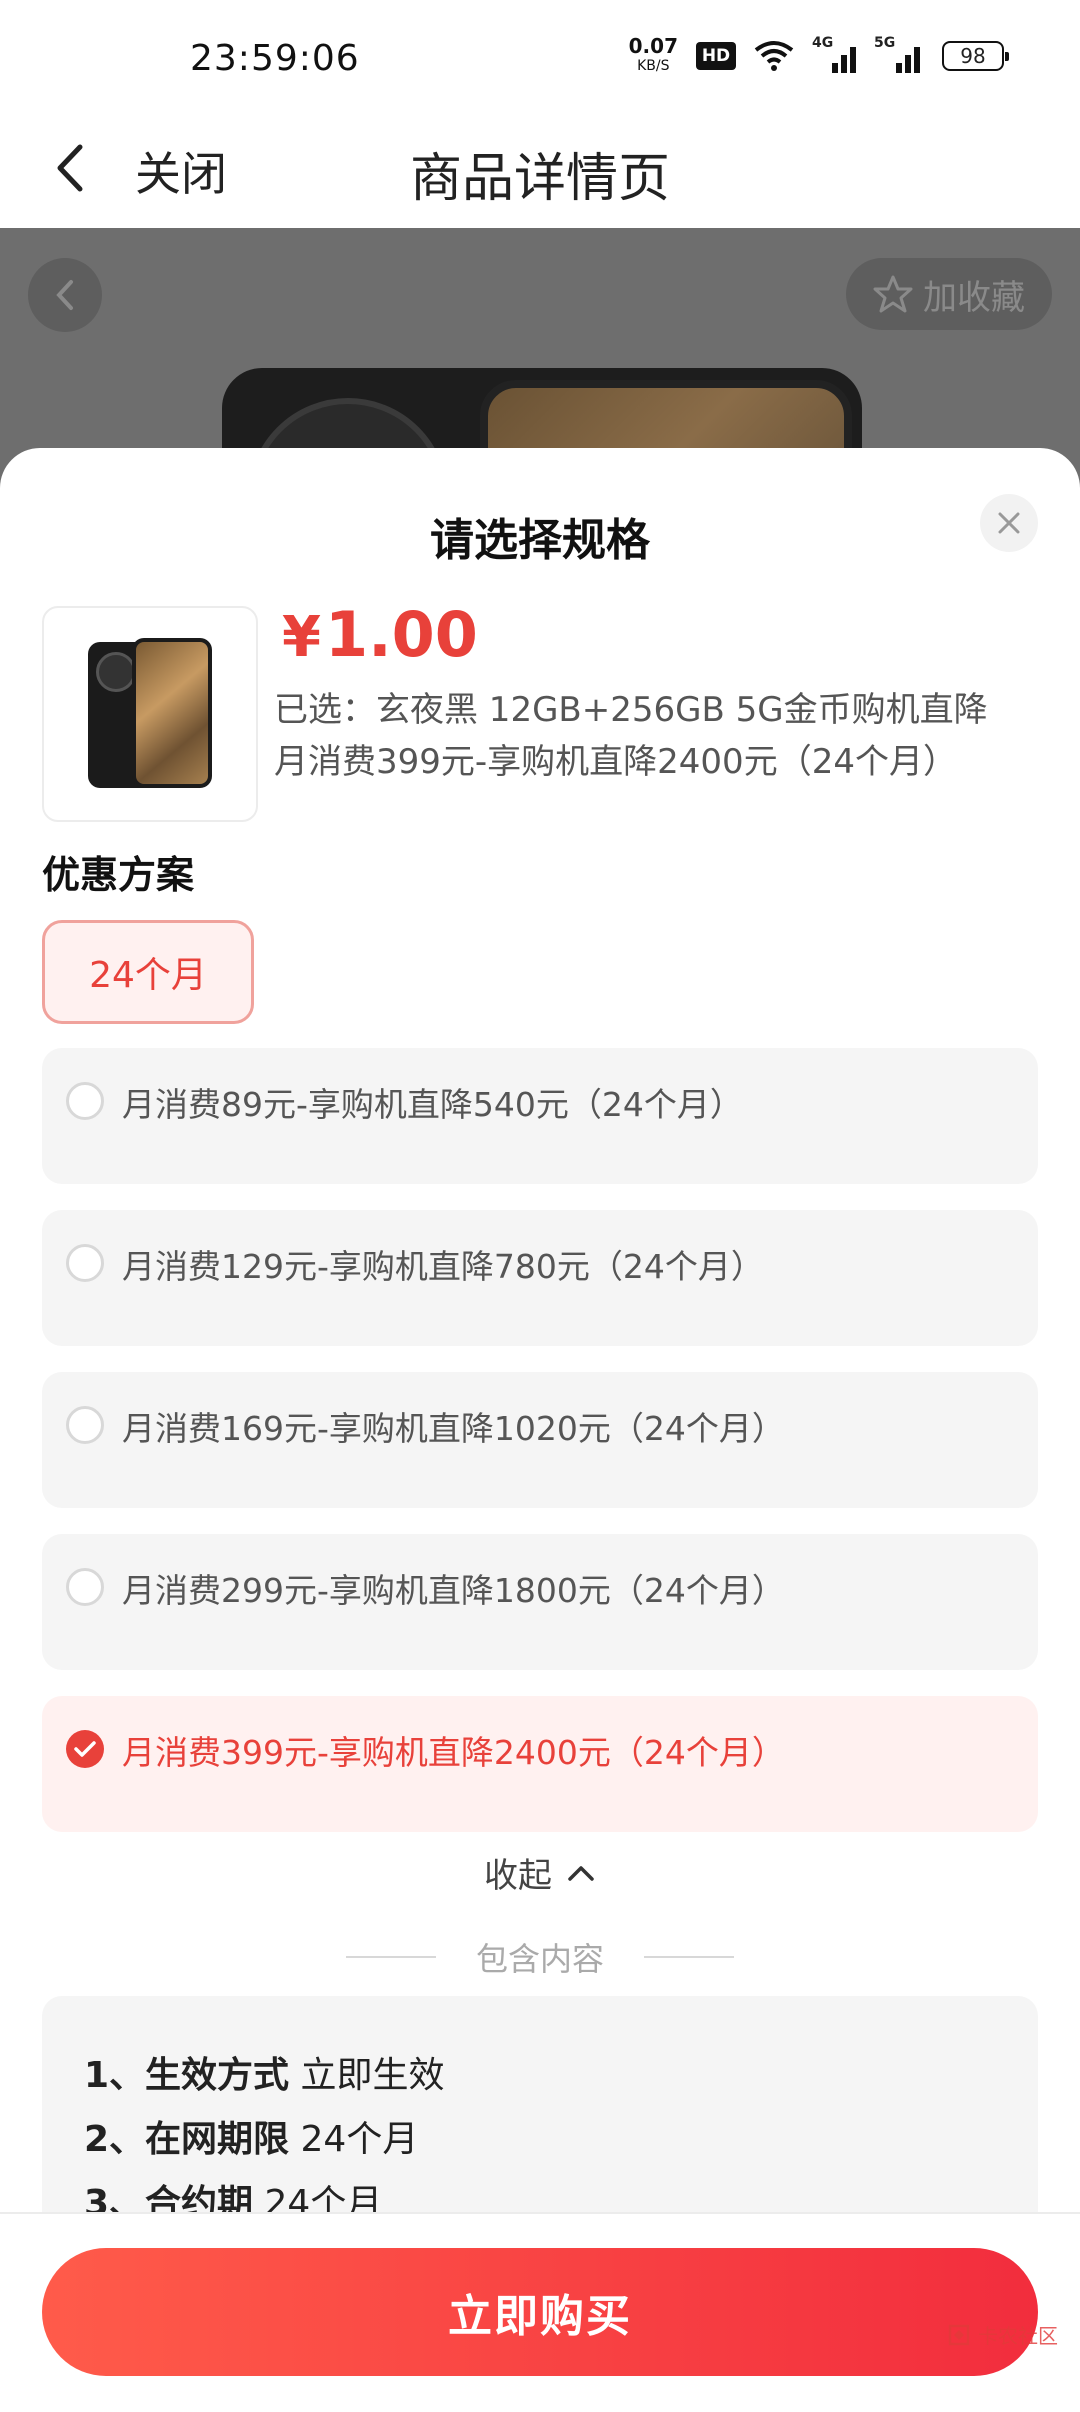  What do you see at coordinates (540, 1602) in the screenshot?
I see `plan-option: 月消费299元-享购机直降1800元（24个月）` at bounding box center [540, 1602].